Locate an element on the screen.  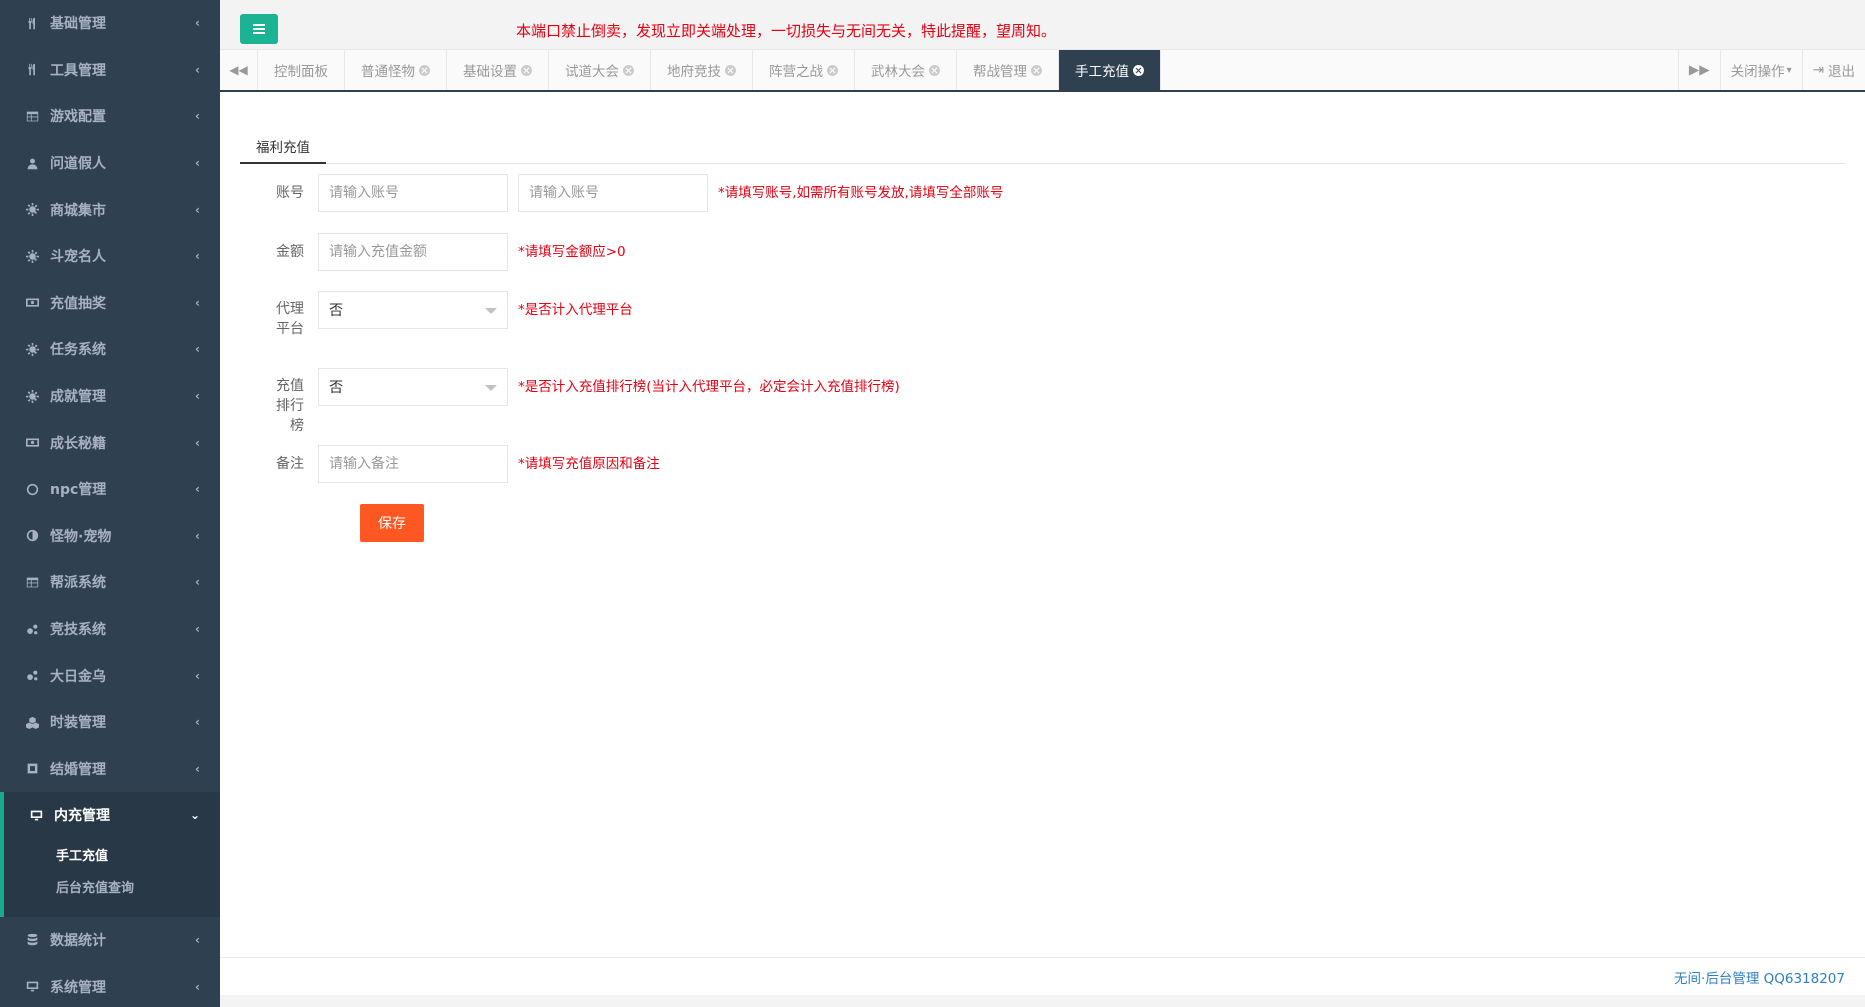
sidebar-item-main-3: 问道假人 ‹ is located at coordinates (110, 163).